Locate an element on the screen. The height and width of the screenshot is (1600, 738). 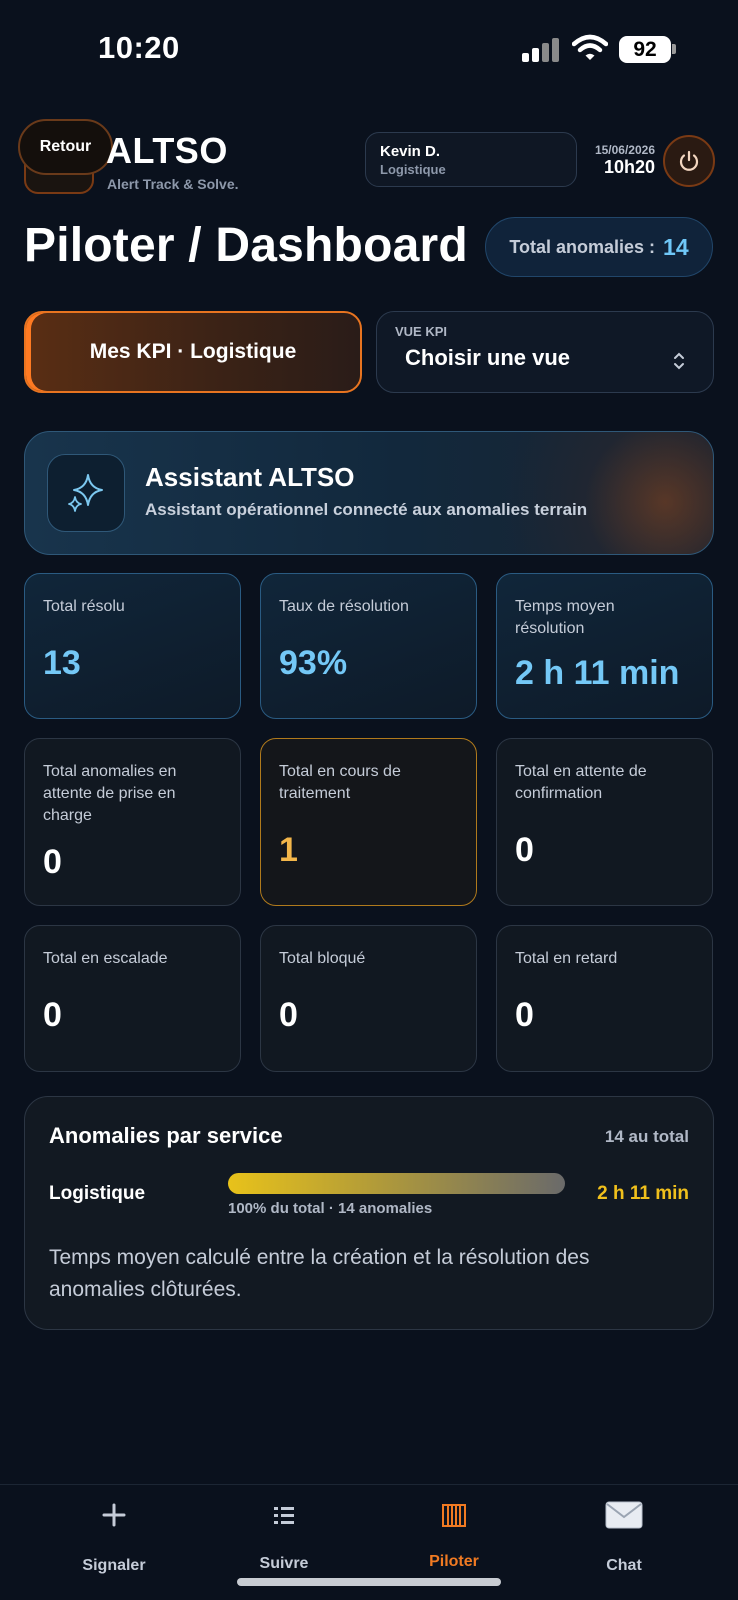
service-panel-title: Anomalies par service is located at coordinates (166, 1135).